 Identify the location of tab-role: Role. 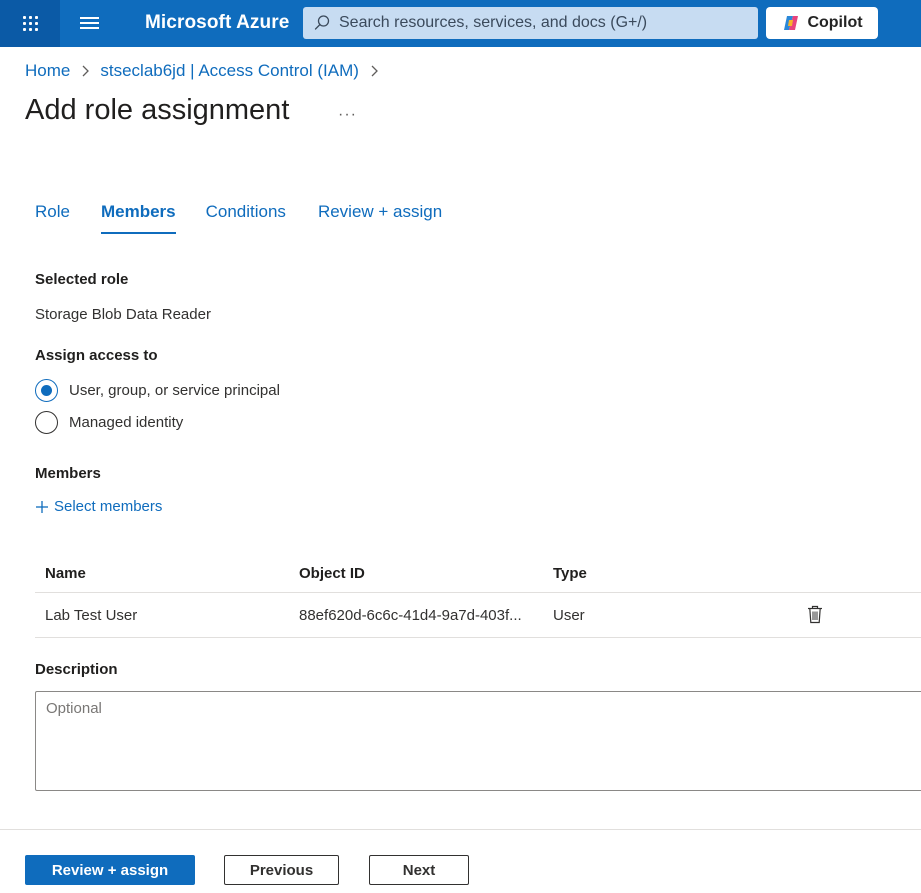
(52, 218).